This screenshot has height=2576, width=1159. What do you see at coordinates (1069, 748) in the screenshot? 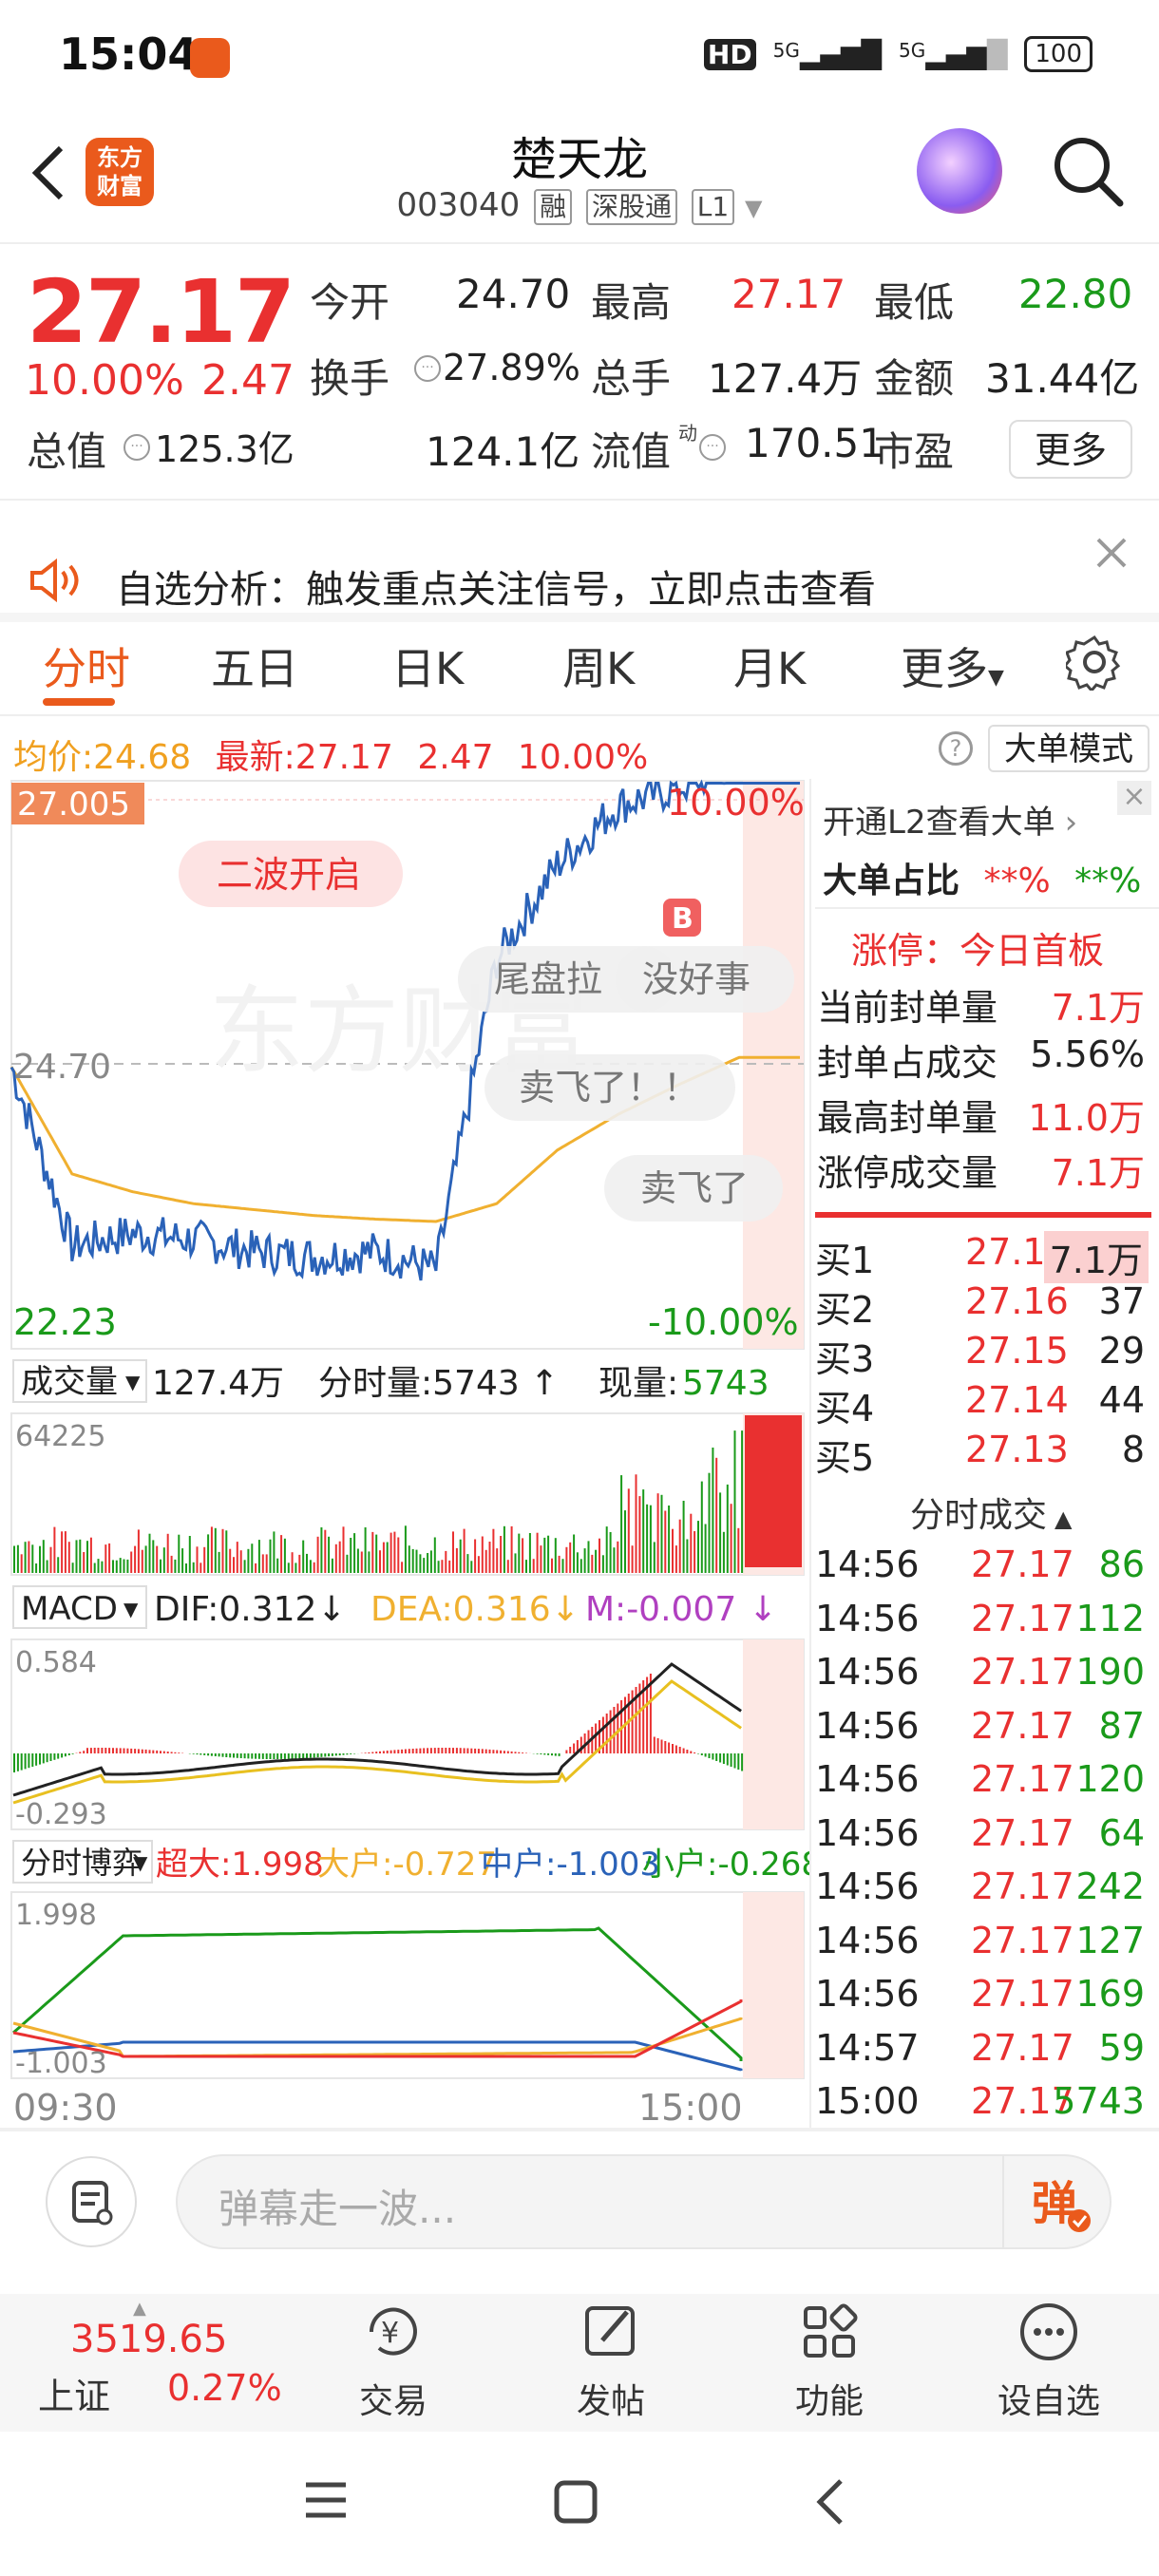
I see `big-order-mode-button: 大单模式` at bounding box center [1069, 748].